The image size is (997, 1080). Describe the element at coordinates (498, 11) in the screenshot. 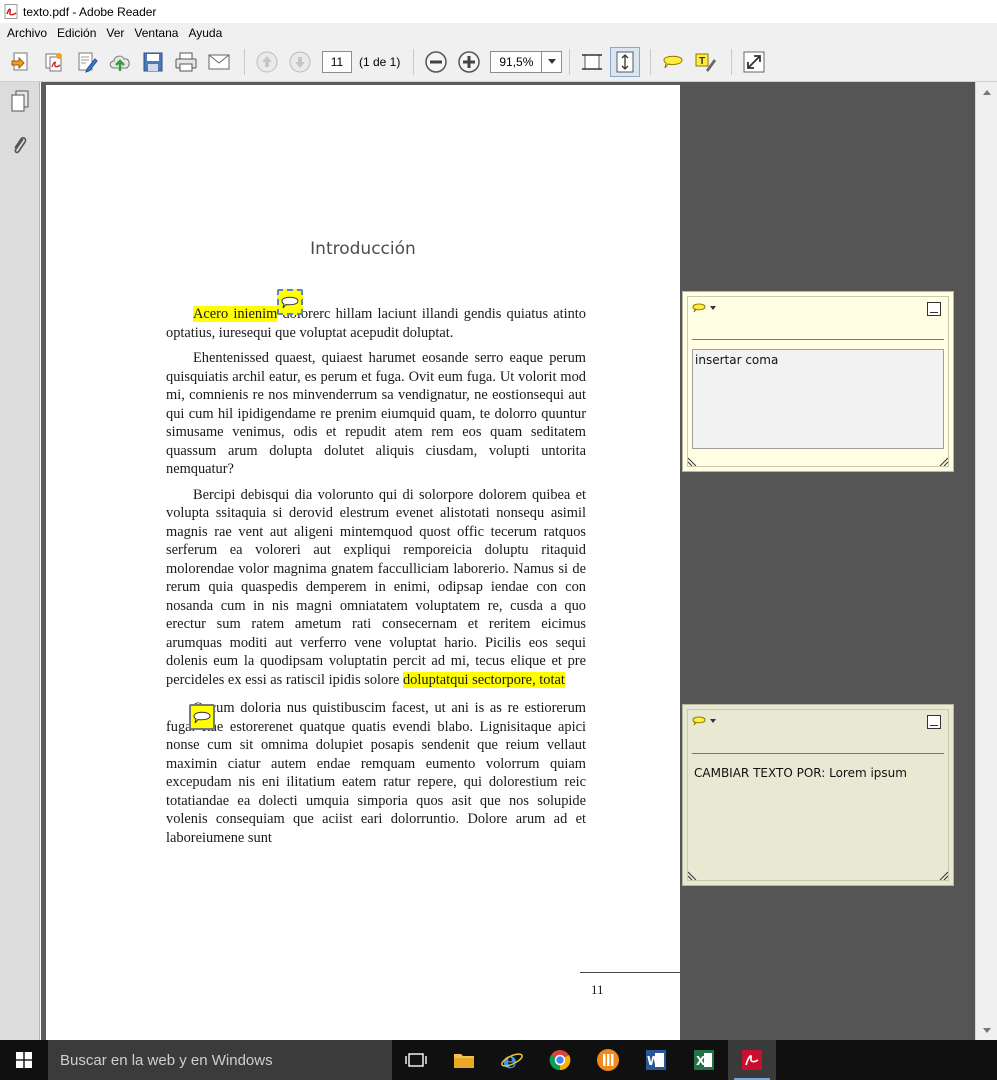

I see `title-bar: texto.pdf - Adobe Reader` at that location.